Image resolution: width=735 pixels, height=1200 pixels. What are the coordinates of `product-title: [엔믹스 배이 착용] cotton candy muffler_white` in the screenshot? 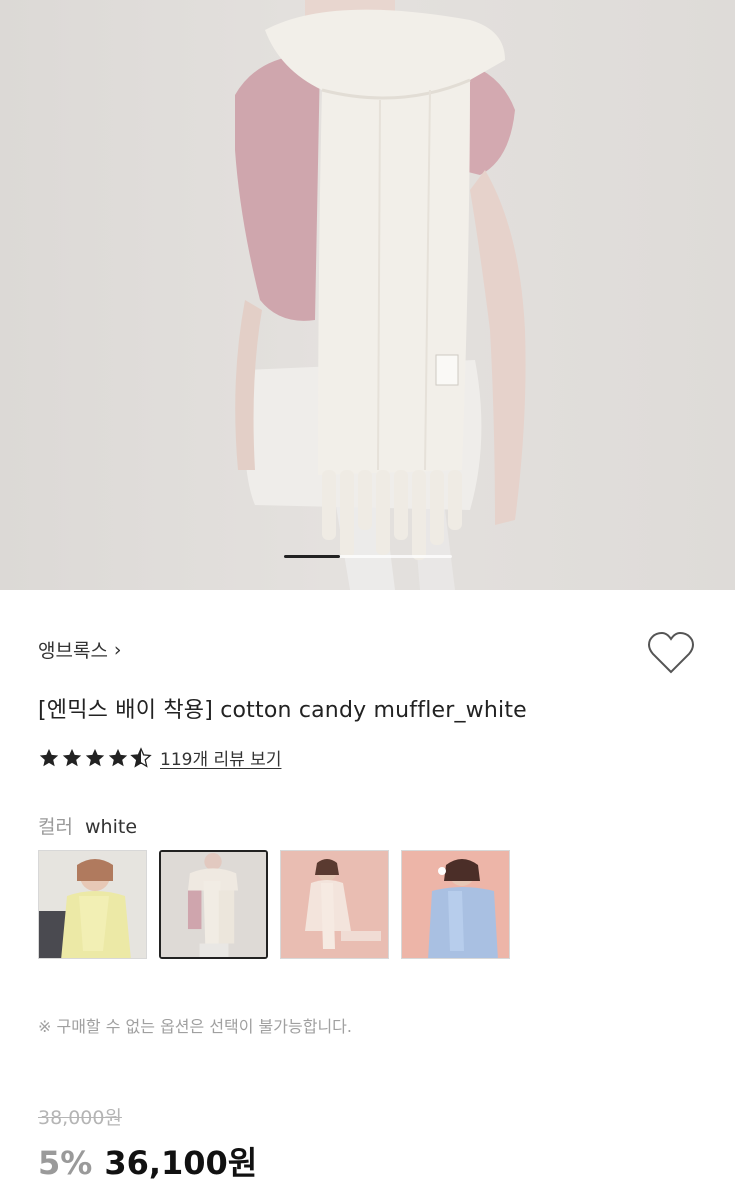 It's located at (282, 710).